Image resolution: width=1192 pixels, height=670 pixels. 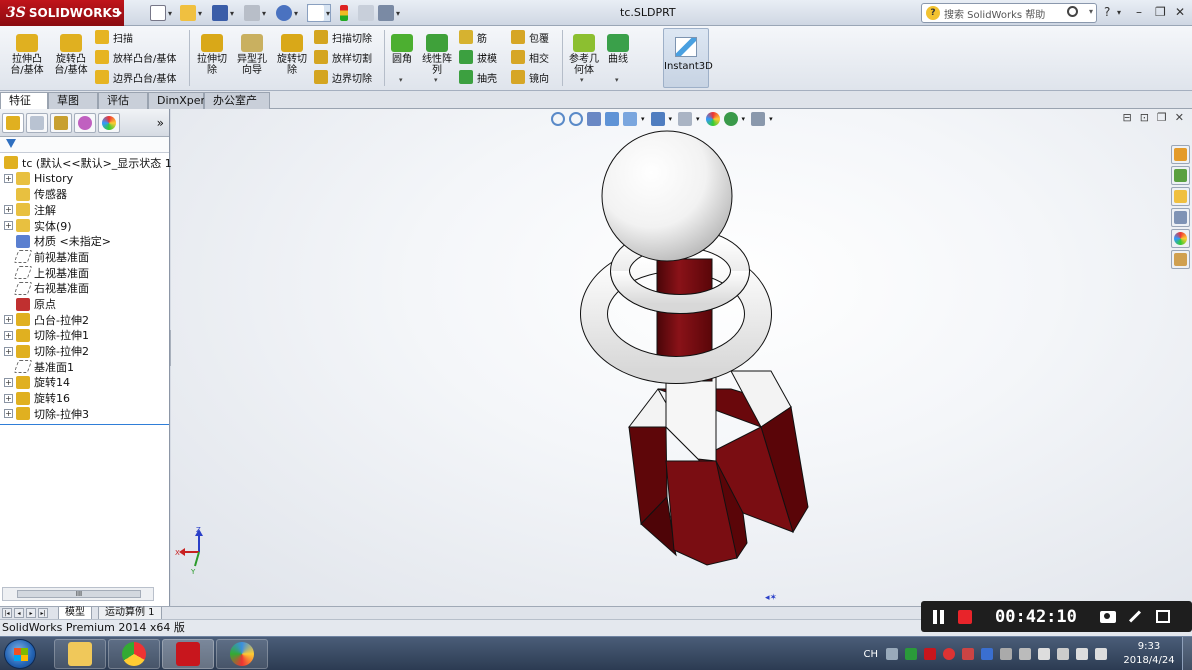 What do you see at coordinates (31, 613) in the screenshot?
I see `next-tab-icon: ▸` at bounding box center [31, 613].